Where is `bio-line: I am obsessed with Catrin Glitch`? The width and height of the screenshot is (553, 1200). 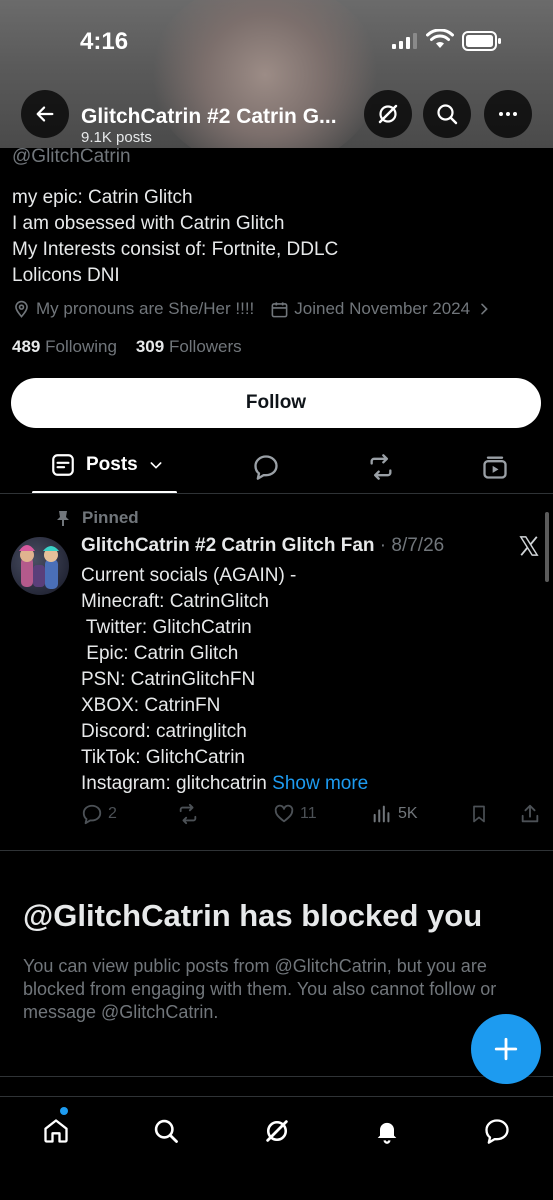
bio-line: I am obsessed with Catrin Glitch is located at coordinates (148, 223).